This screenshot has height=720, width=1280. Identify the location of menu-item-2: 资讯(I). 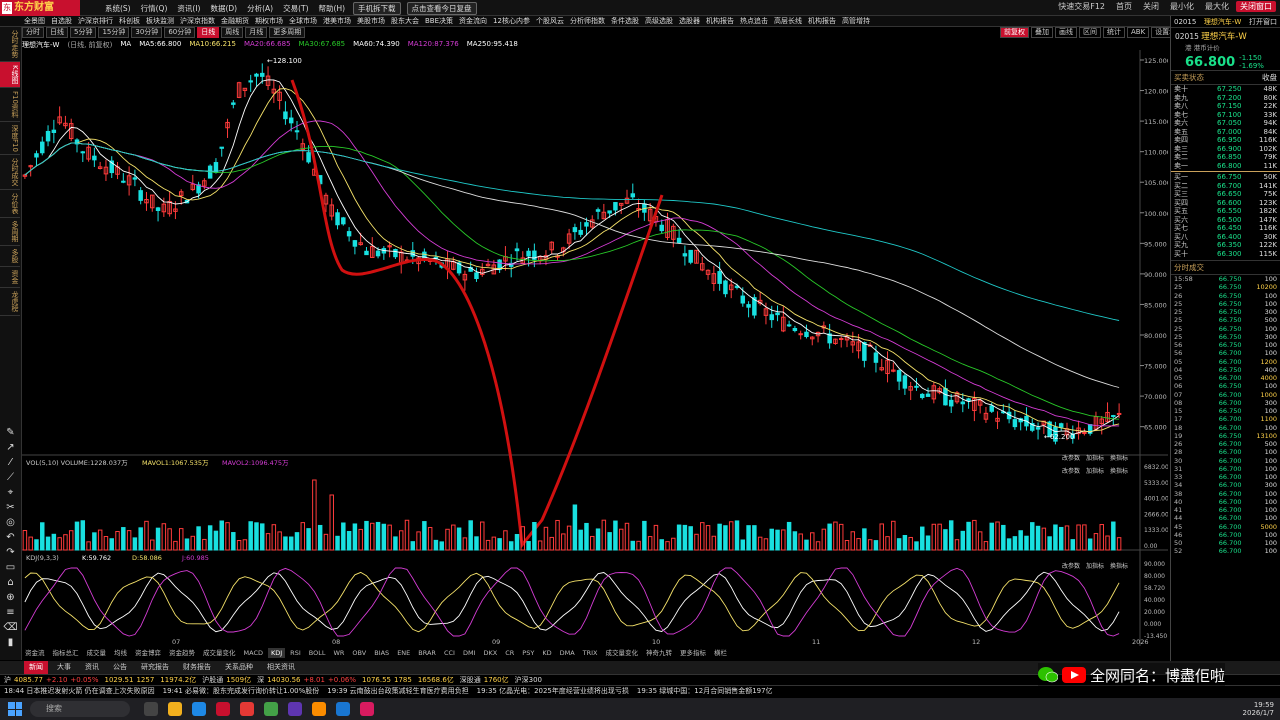
(188, 8).